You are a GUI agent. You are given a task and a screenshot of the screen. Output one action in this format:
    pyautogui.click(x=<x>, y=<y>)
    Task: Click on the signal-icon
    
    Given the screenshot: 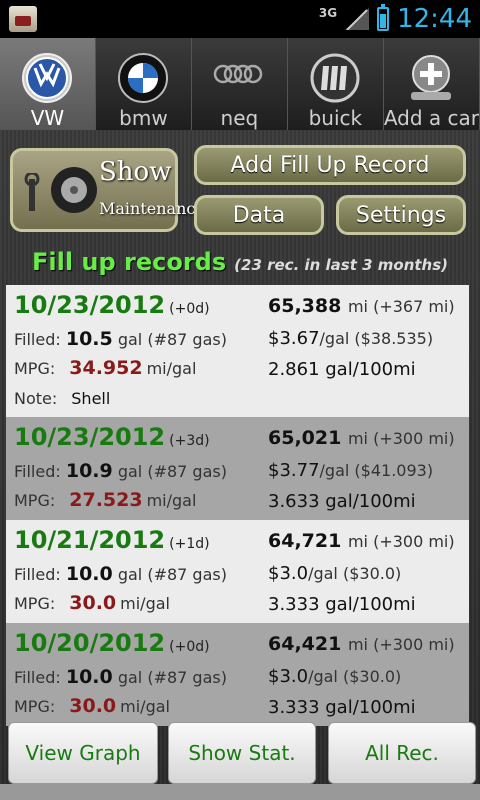 What is the action you would take?
    pyautogui.click(x=357, y=19)
    